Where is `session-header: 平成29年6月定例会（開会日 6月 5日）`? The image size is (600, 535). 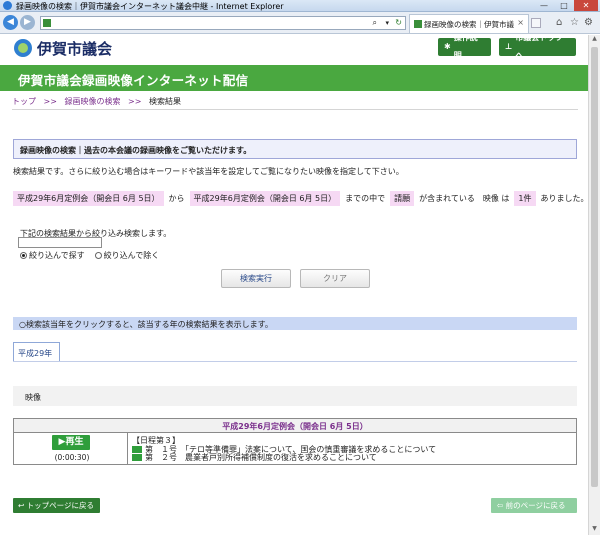
session-header: 平成29年6月定例会（開会日 6月 5日） is located at coordinates (295, 425).